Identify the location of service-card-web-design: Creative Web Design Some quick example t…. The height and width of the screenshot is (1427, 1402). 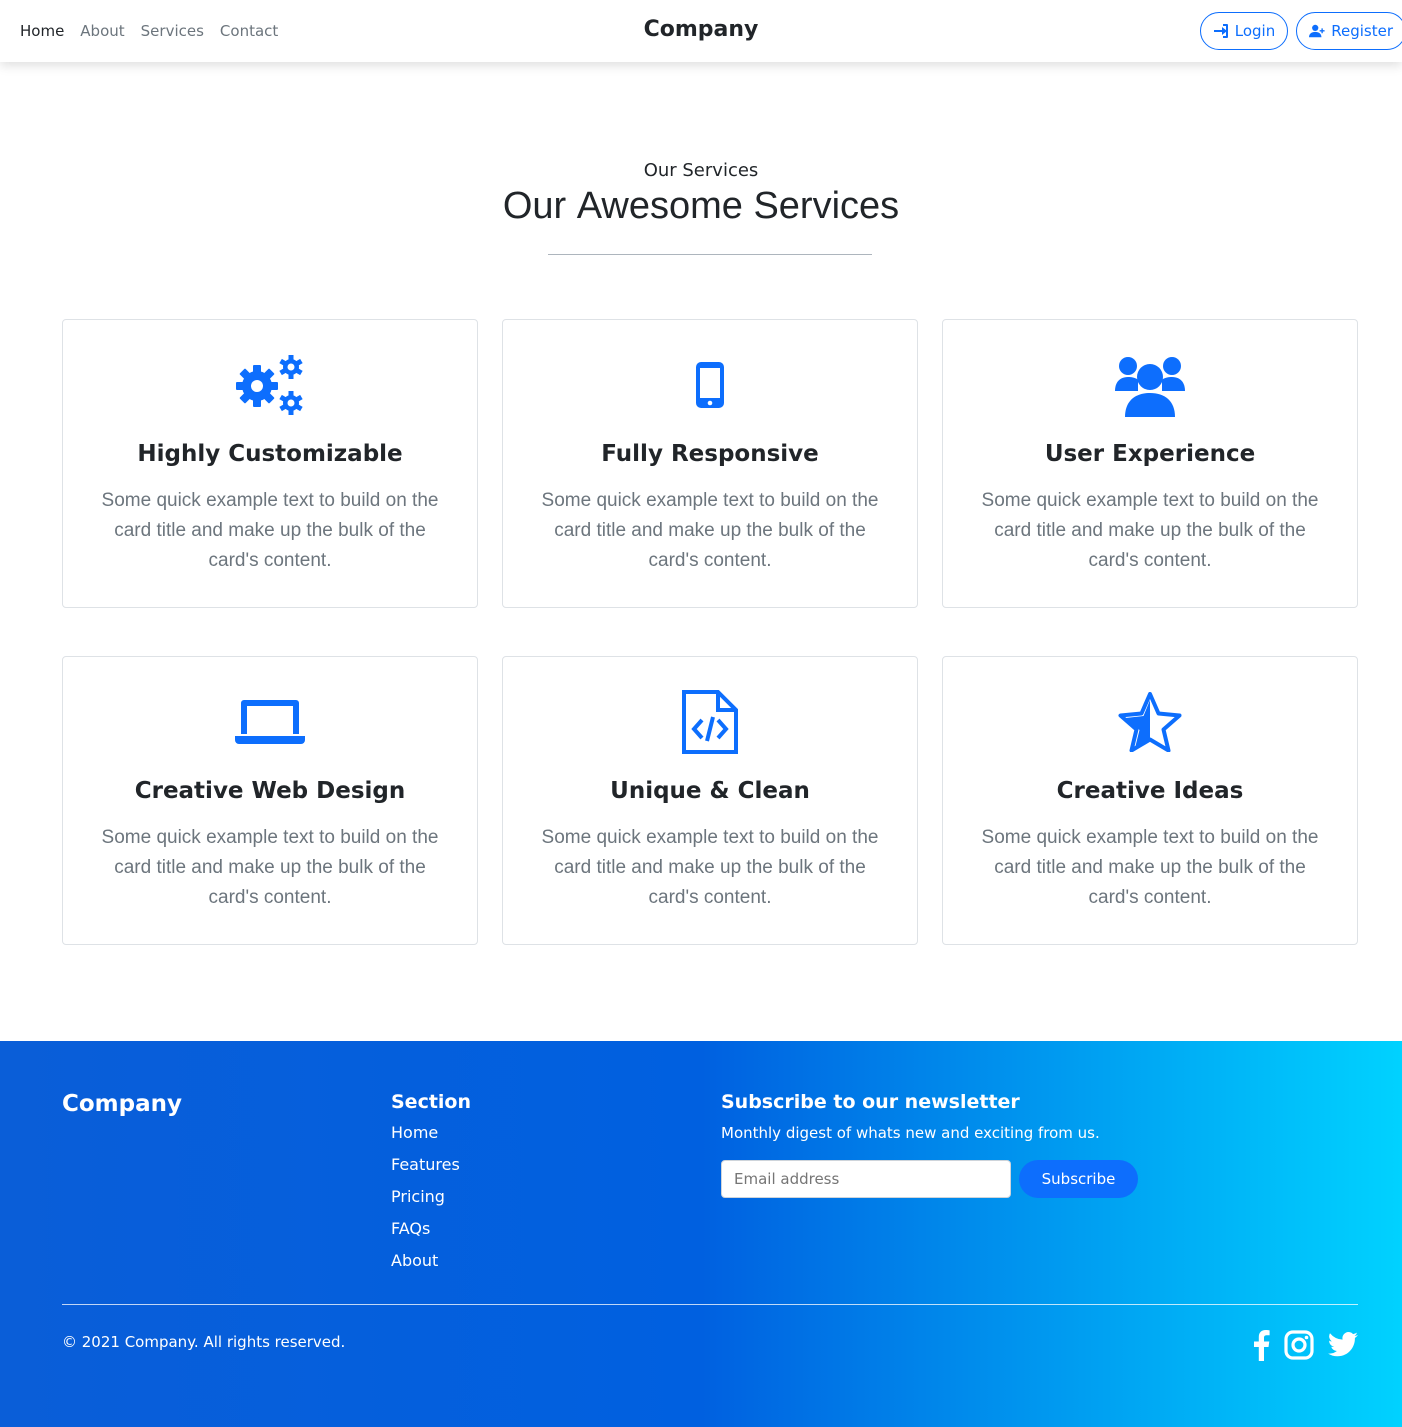
(270, 800).